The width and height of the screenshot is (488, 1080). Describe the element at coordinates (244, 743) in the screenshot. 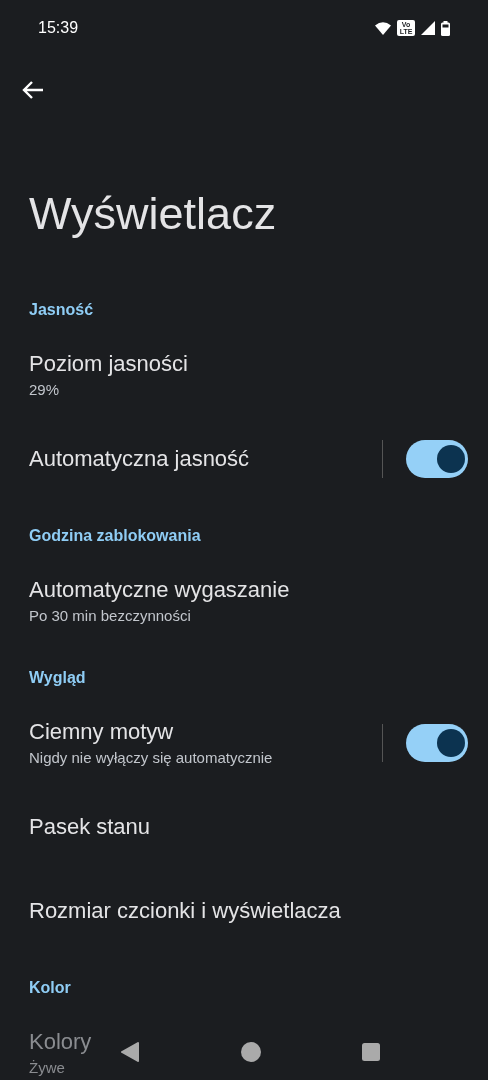

I see `settings-item: Ciemny motyw Nigdy nie wyłączy się automatycznie` at that location.